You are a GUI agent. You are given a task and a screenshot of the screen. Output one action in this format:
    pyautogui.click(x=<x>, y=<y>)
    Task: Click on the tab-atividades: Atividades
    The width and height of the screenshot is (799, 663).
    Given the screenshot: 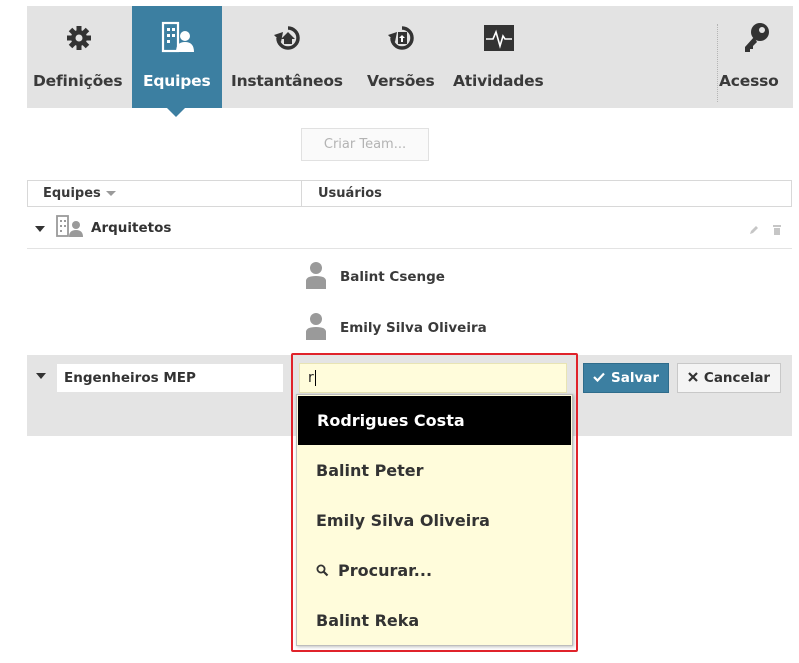 What is the action you would take?
    pyautogui.click(x=501, y=57)
    